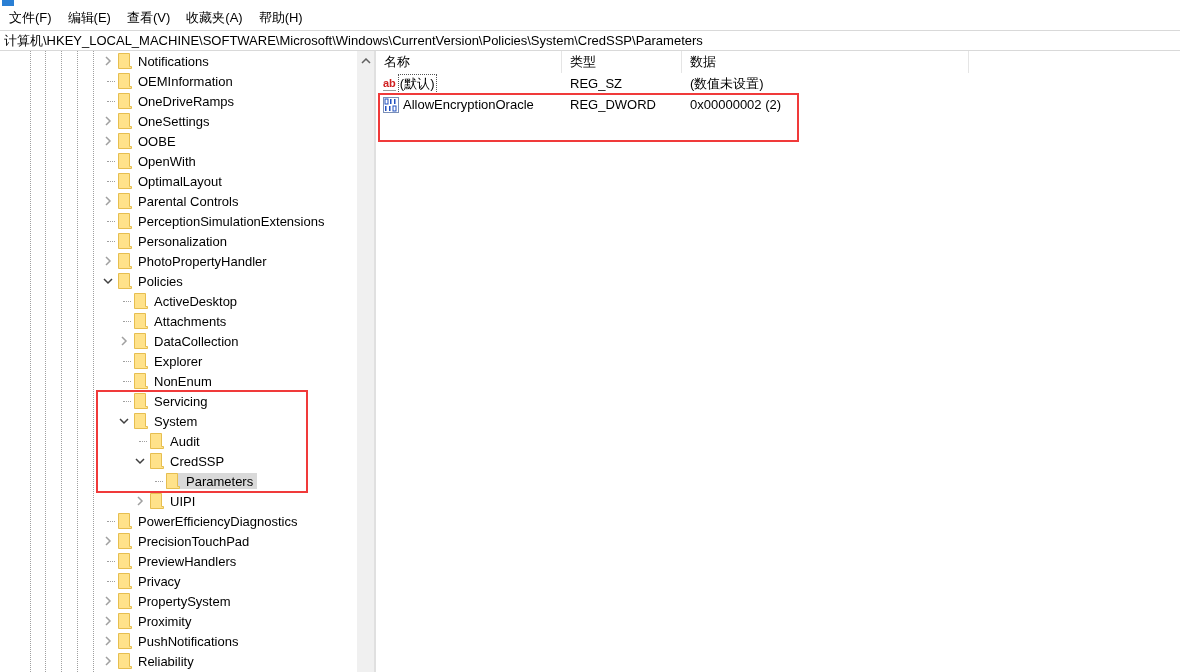 The width and height of the screenshot is (1180, 672). Describe the element at coordinates (30, 18) in the screenshot. I see `menu-item: 文件(F)` at that location.